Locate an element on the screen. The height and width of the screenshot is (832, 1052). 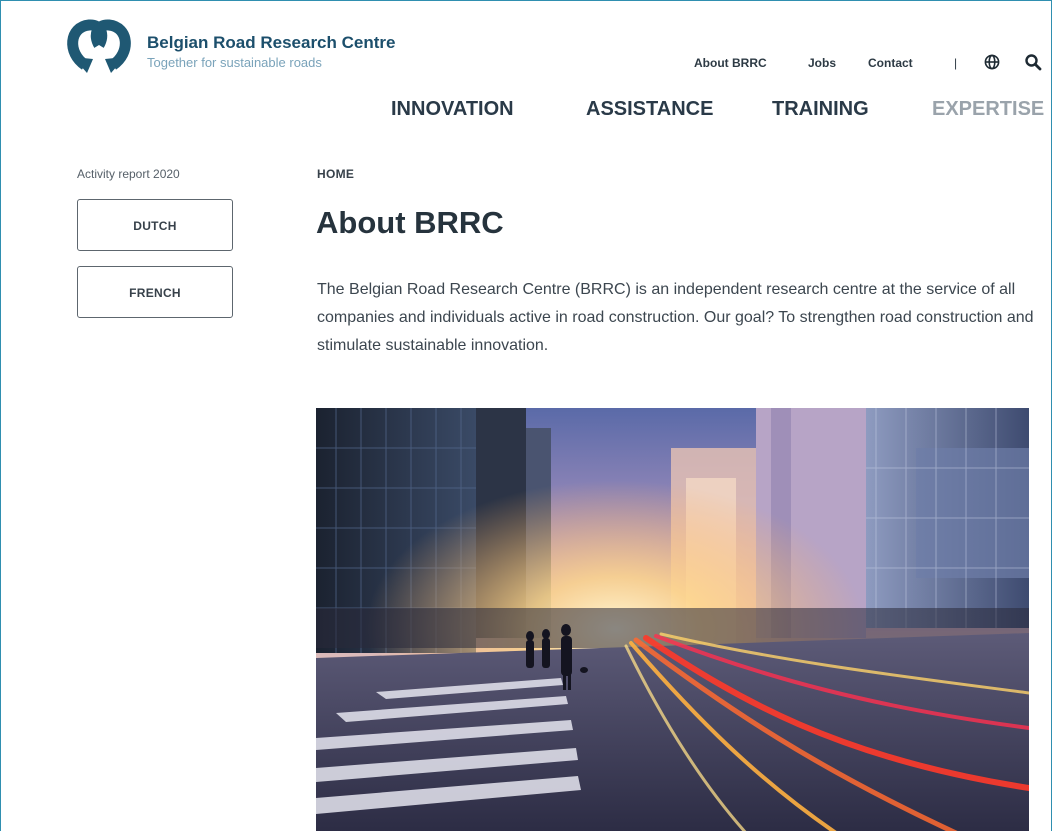
dutch-button: DUTCH is located at coordinates (155, 225).